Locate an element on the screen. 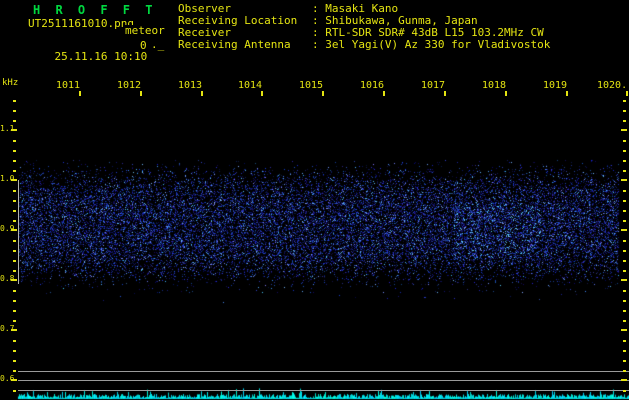  time-label: 1017 is located at coordinates (433, 85).